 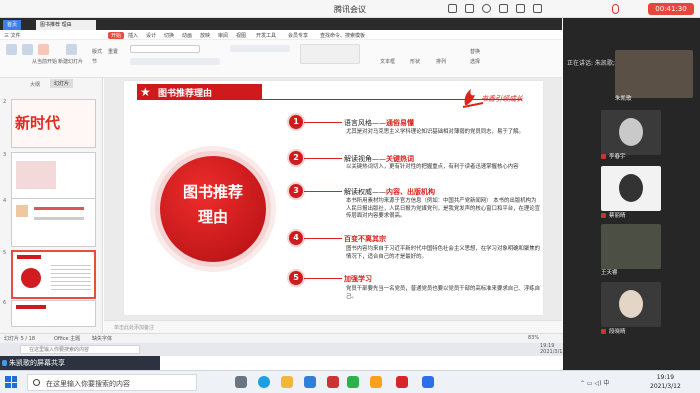 I want to click on participant-name: 段晓晴, so click(x=613, y=331).